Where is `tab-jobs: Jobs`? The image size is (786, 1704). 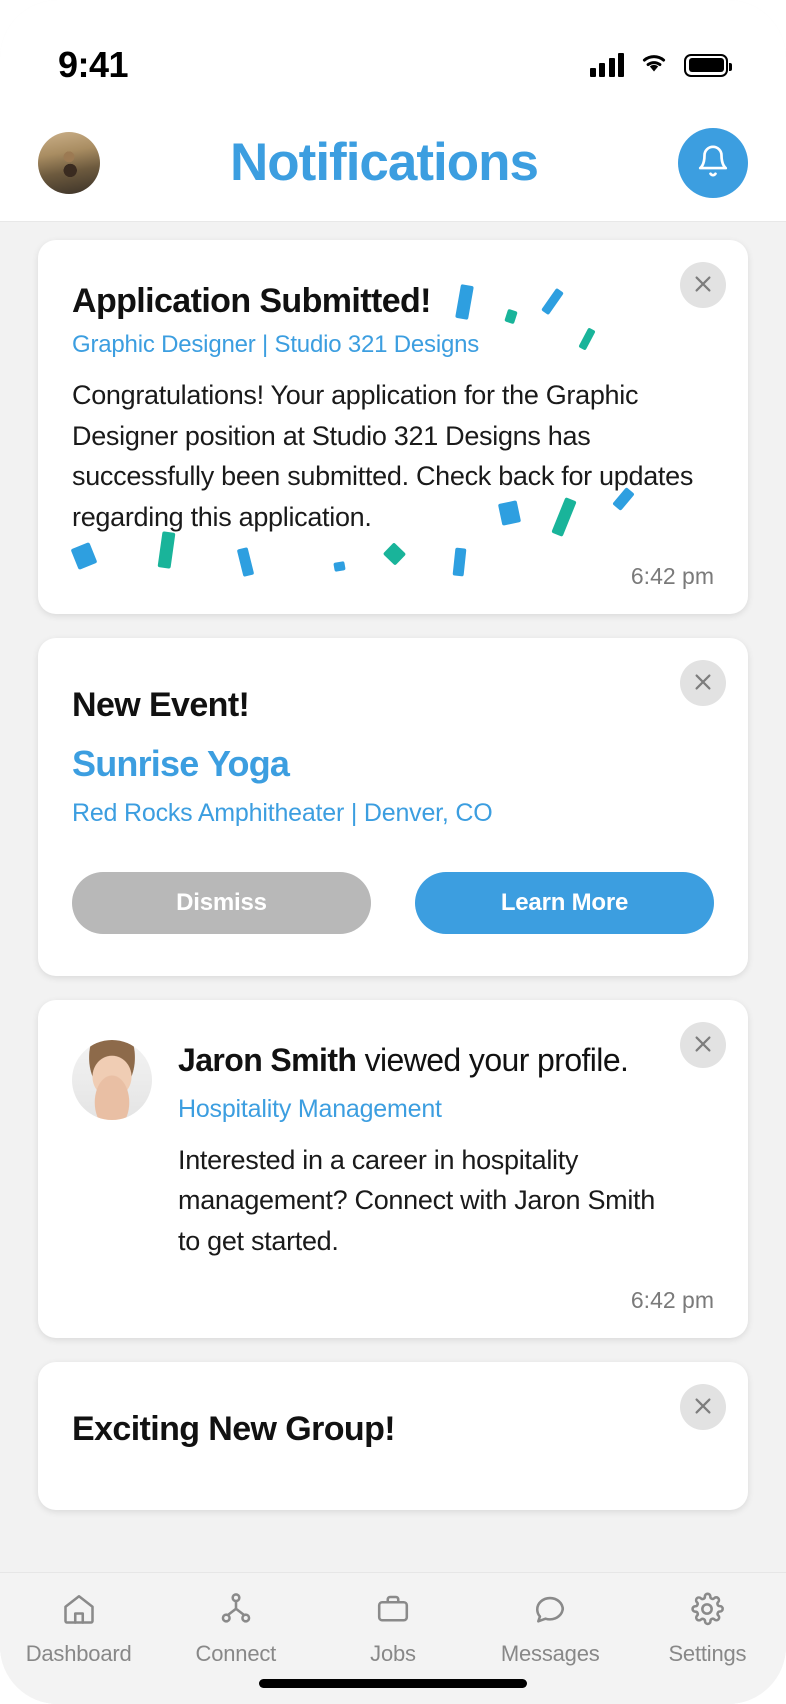 tab-jobs: Jobs is located at coordinates (392, 1629).